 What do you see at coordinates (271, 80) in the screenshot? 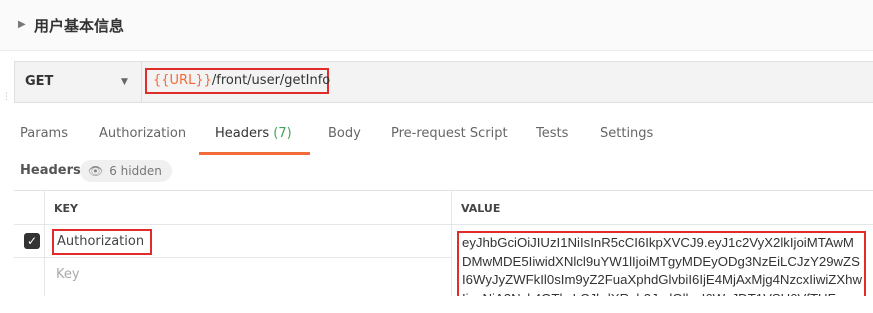
I see `url-path: /front/user/getInfo` at bounding box center [271, 80].